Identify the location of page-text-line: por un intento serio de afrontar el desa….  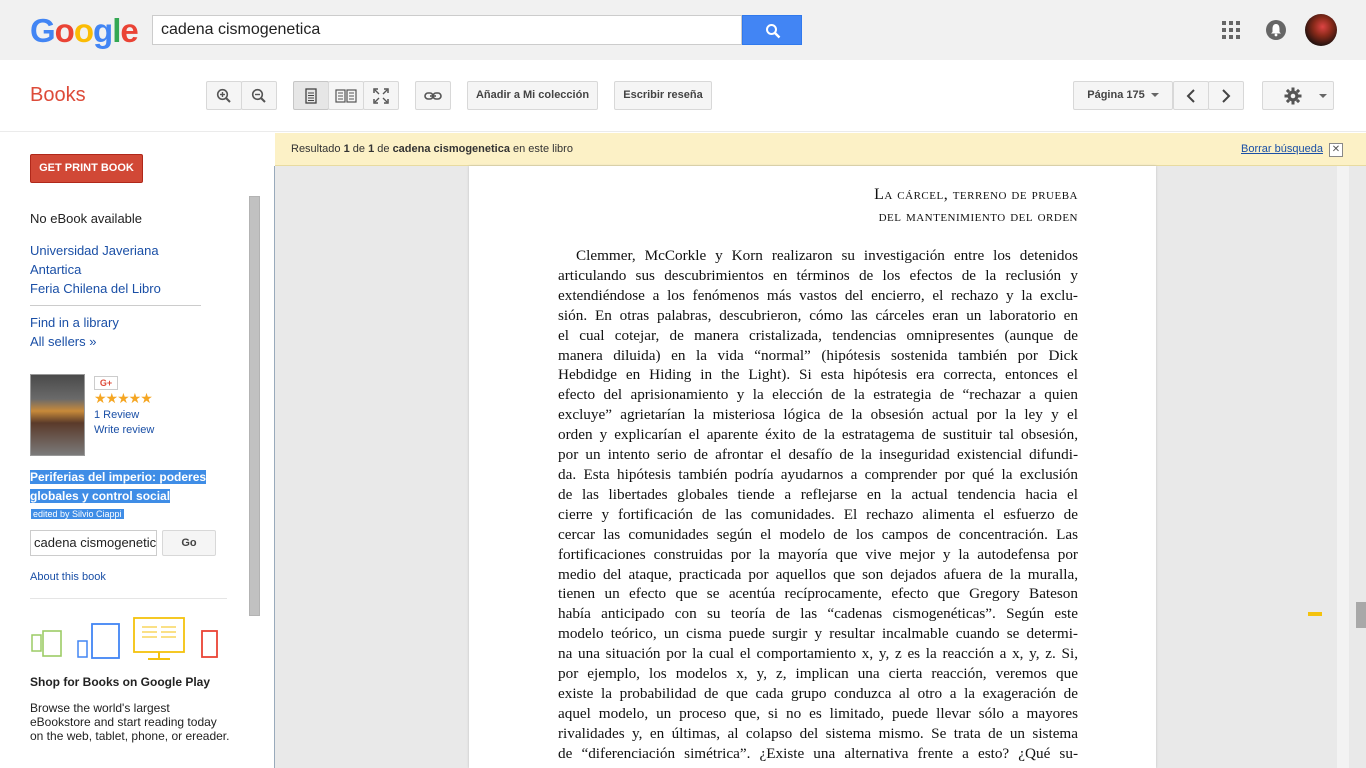
(818, 455).